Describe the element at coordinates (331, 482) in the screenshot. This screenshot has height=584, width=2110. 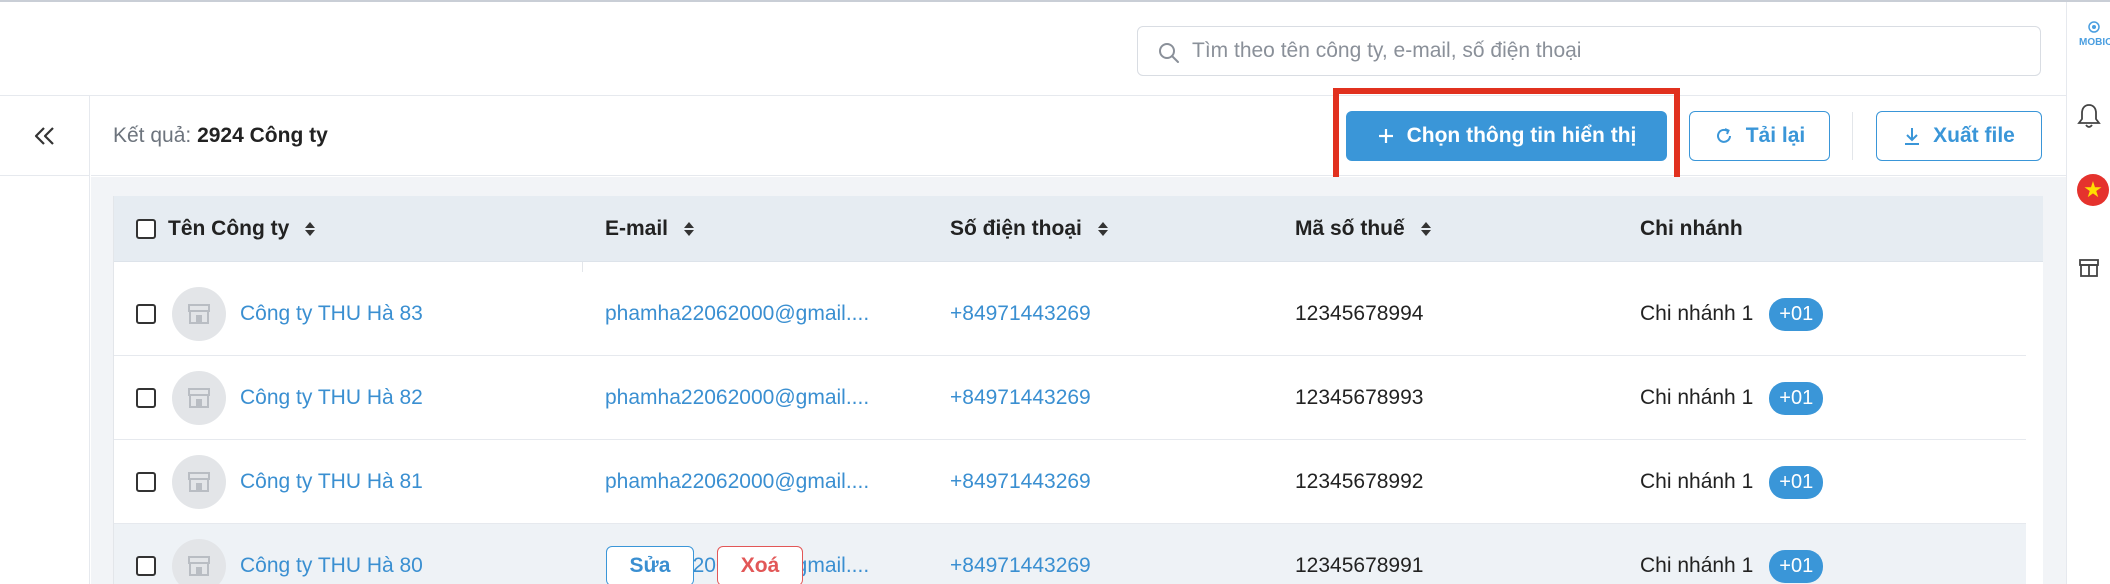
I see `company-name-link: Công ty THU Hà 81` at that location.